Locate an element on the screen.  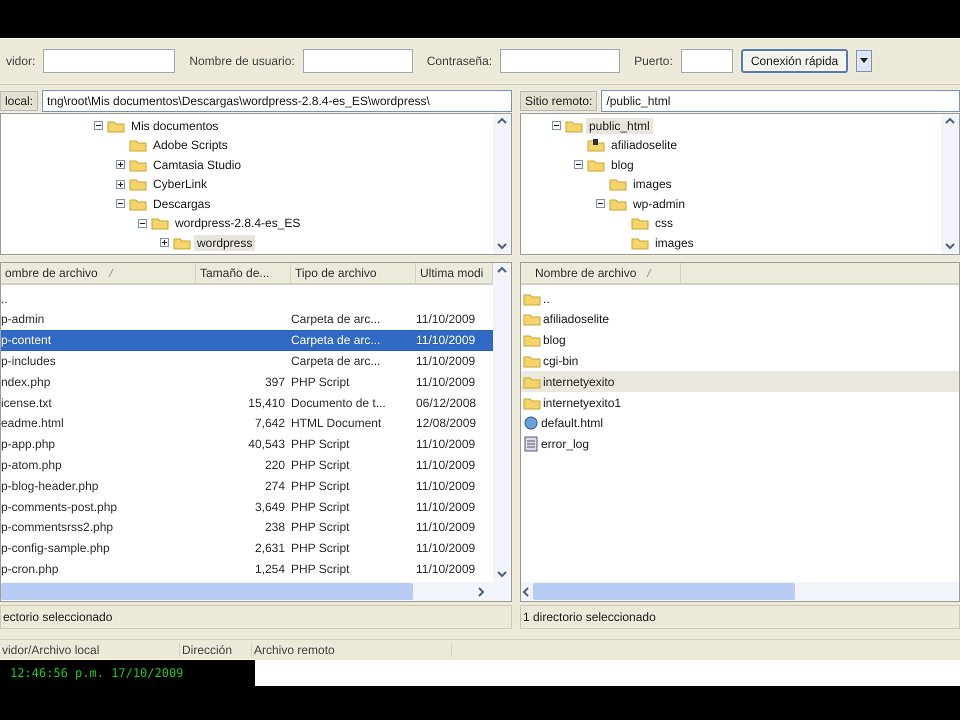
dropdown-button is located at coordinates (864, 61).